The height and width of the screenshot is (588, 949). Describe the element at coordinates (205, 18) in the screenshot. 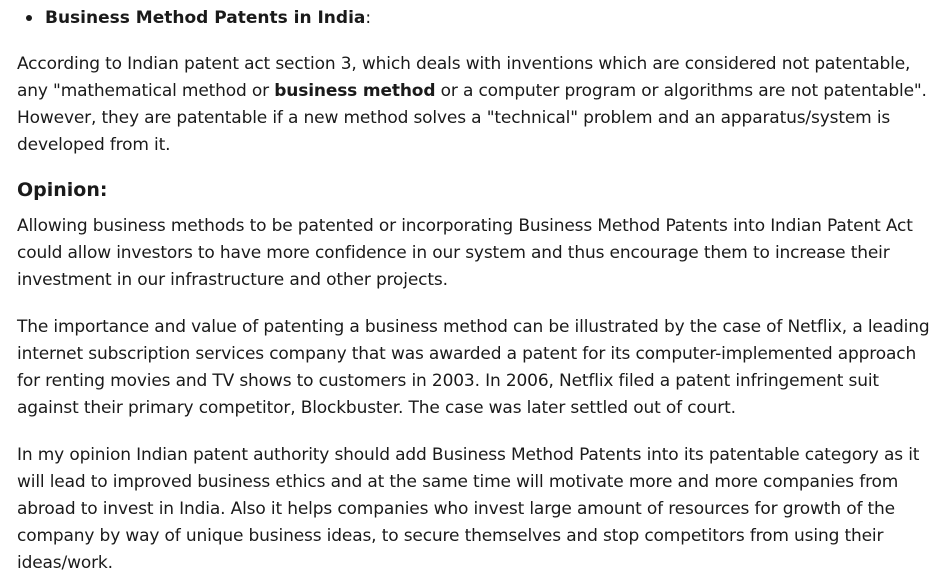

I see `bullet-title: Business Method Patents in India` at that location.